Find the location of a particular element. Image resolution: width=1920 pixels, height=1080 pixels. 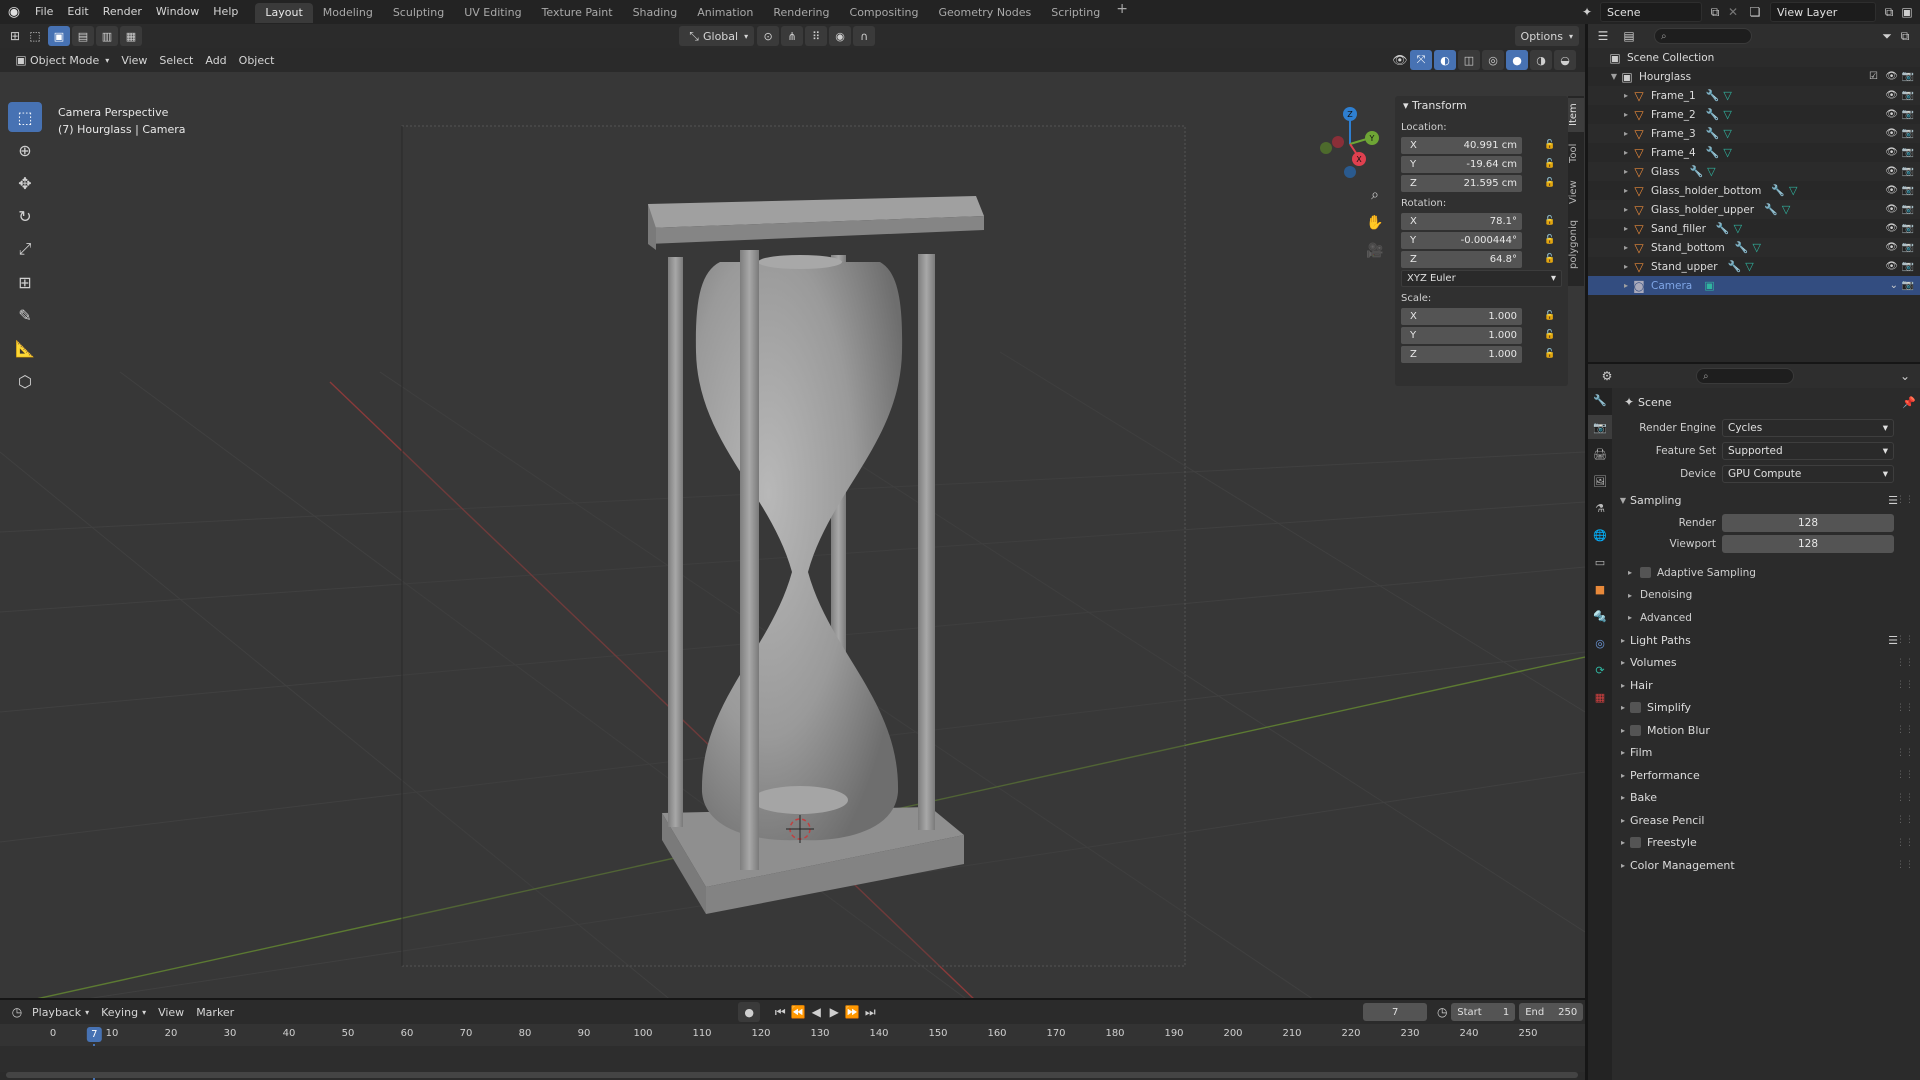

menu-select: Select is located at coordinates (176, 60).